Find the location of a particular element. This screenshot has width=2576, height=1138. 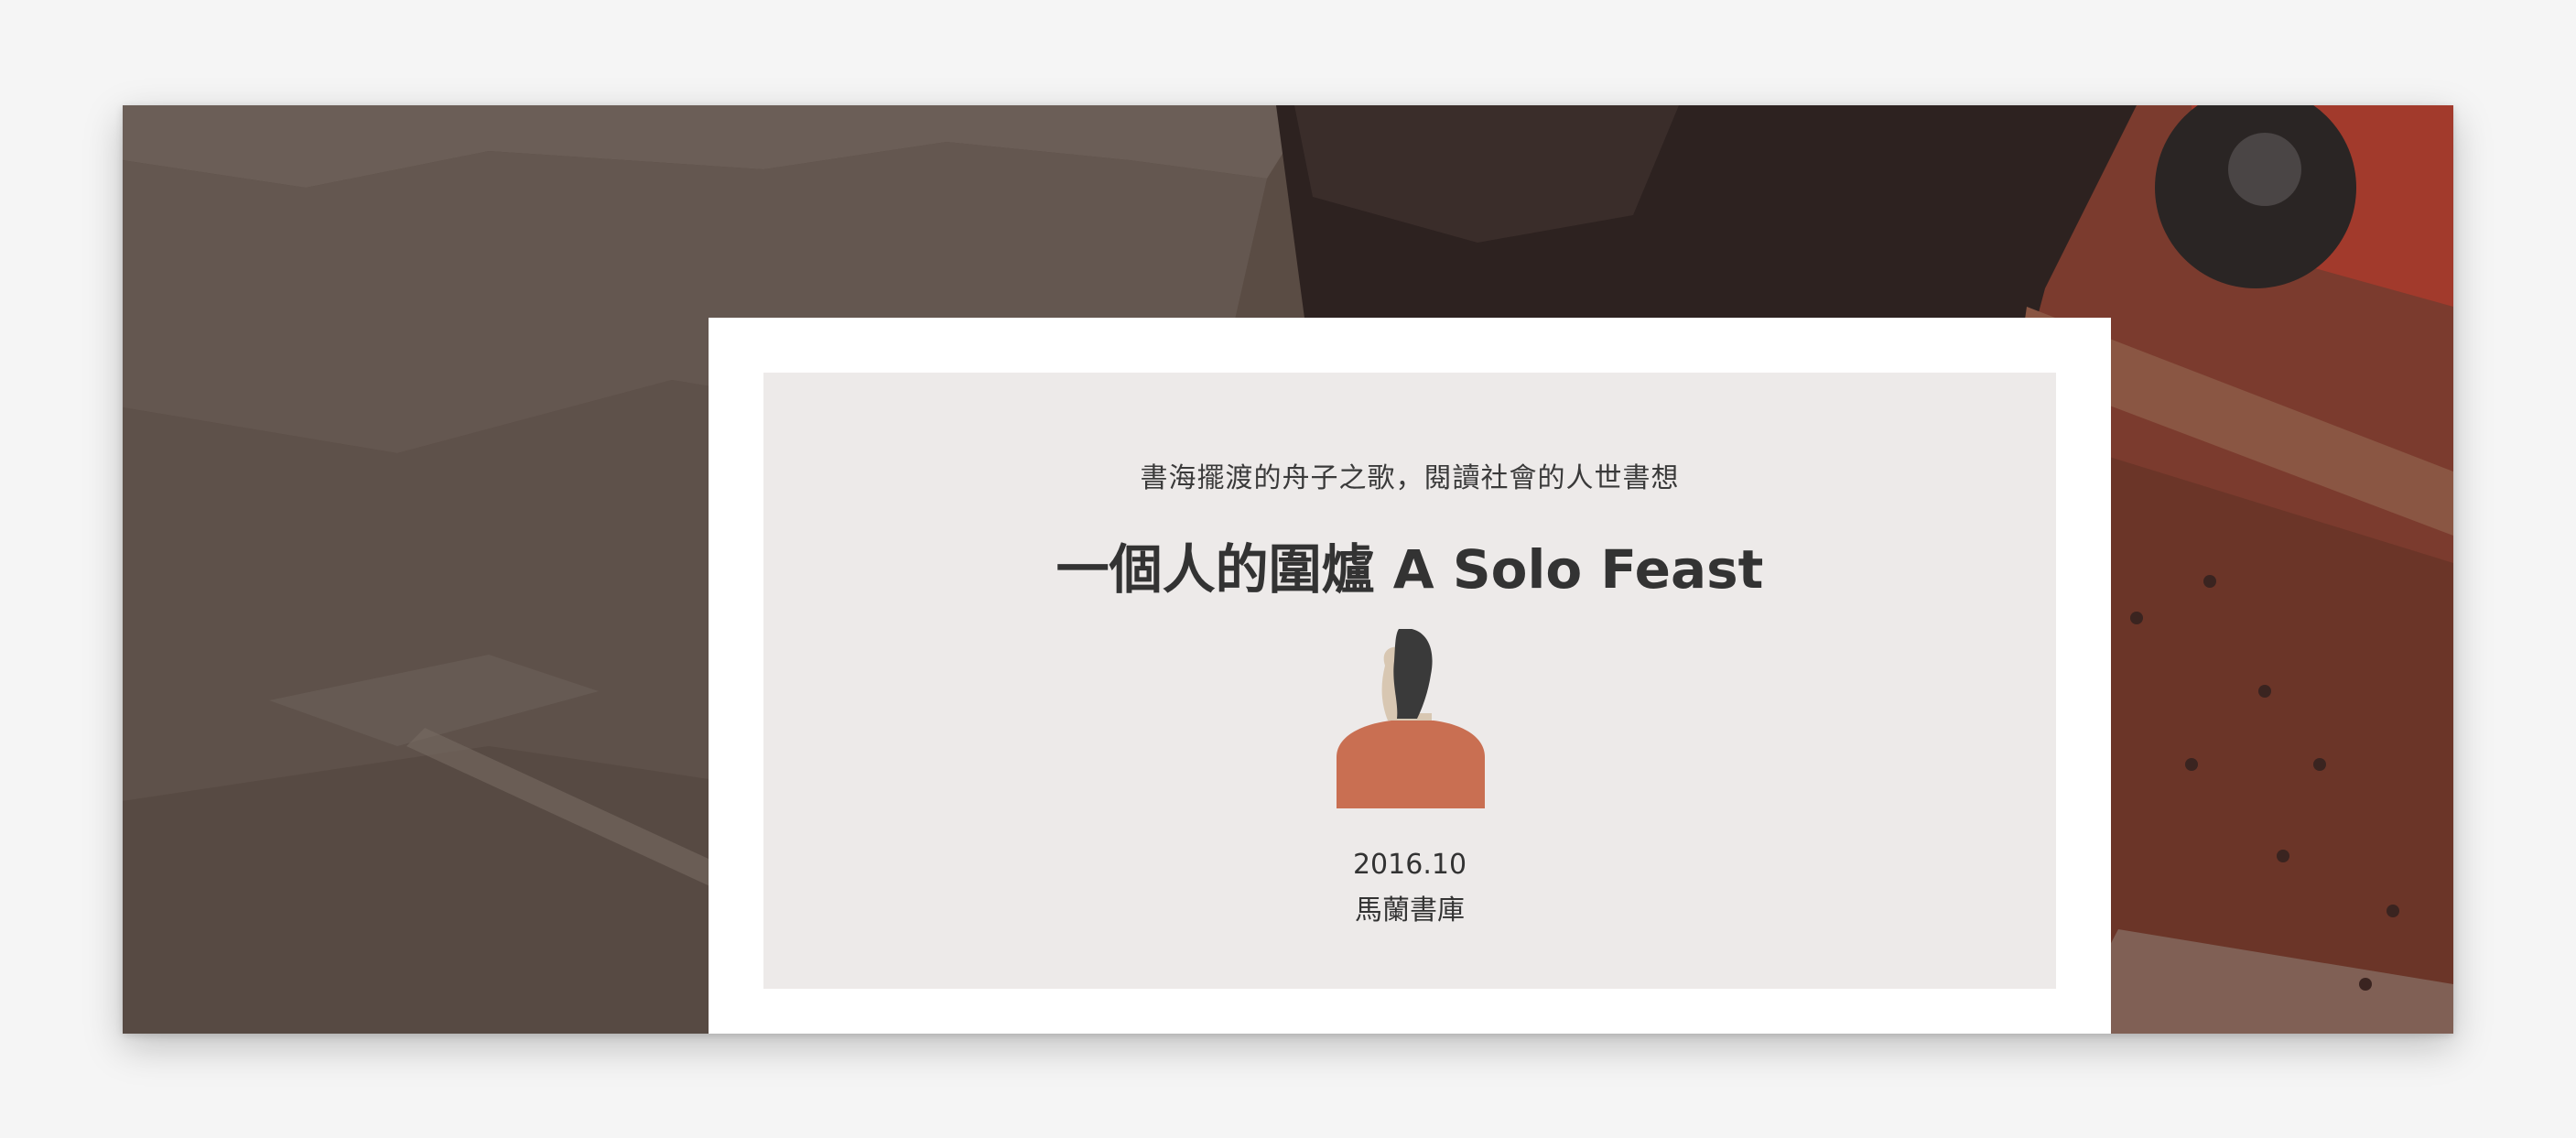

event-place: 馬蘭書庫 is located at coordinates (1410, 911).